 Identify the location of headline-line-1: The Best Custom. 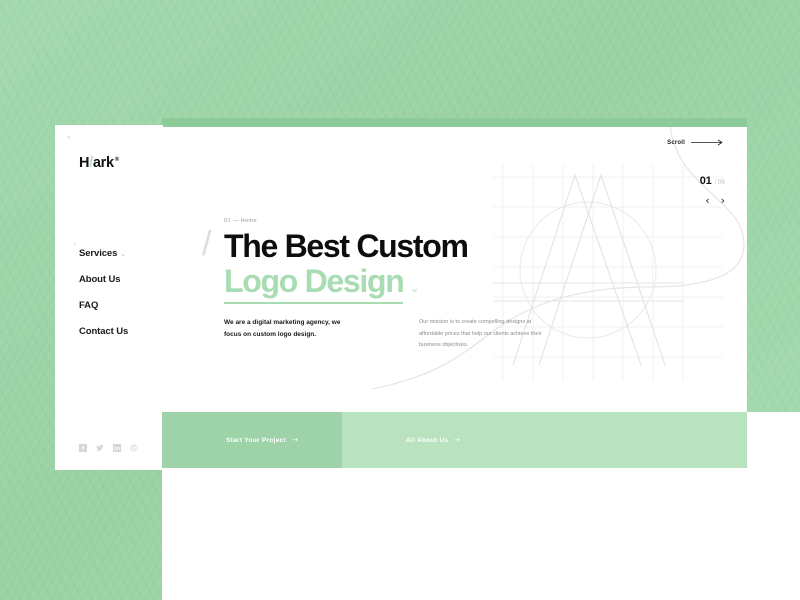
(346, 246).